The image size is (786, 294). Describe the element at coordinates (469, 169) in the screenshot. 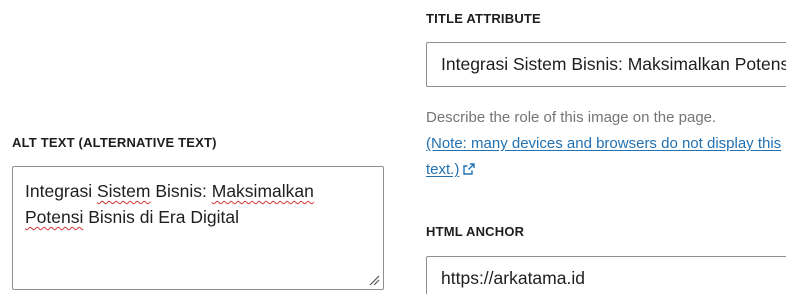

I see `external-link-icon` at that location.